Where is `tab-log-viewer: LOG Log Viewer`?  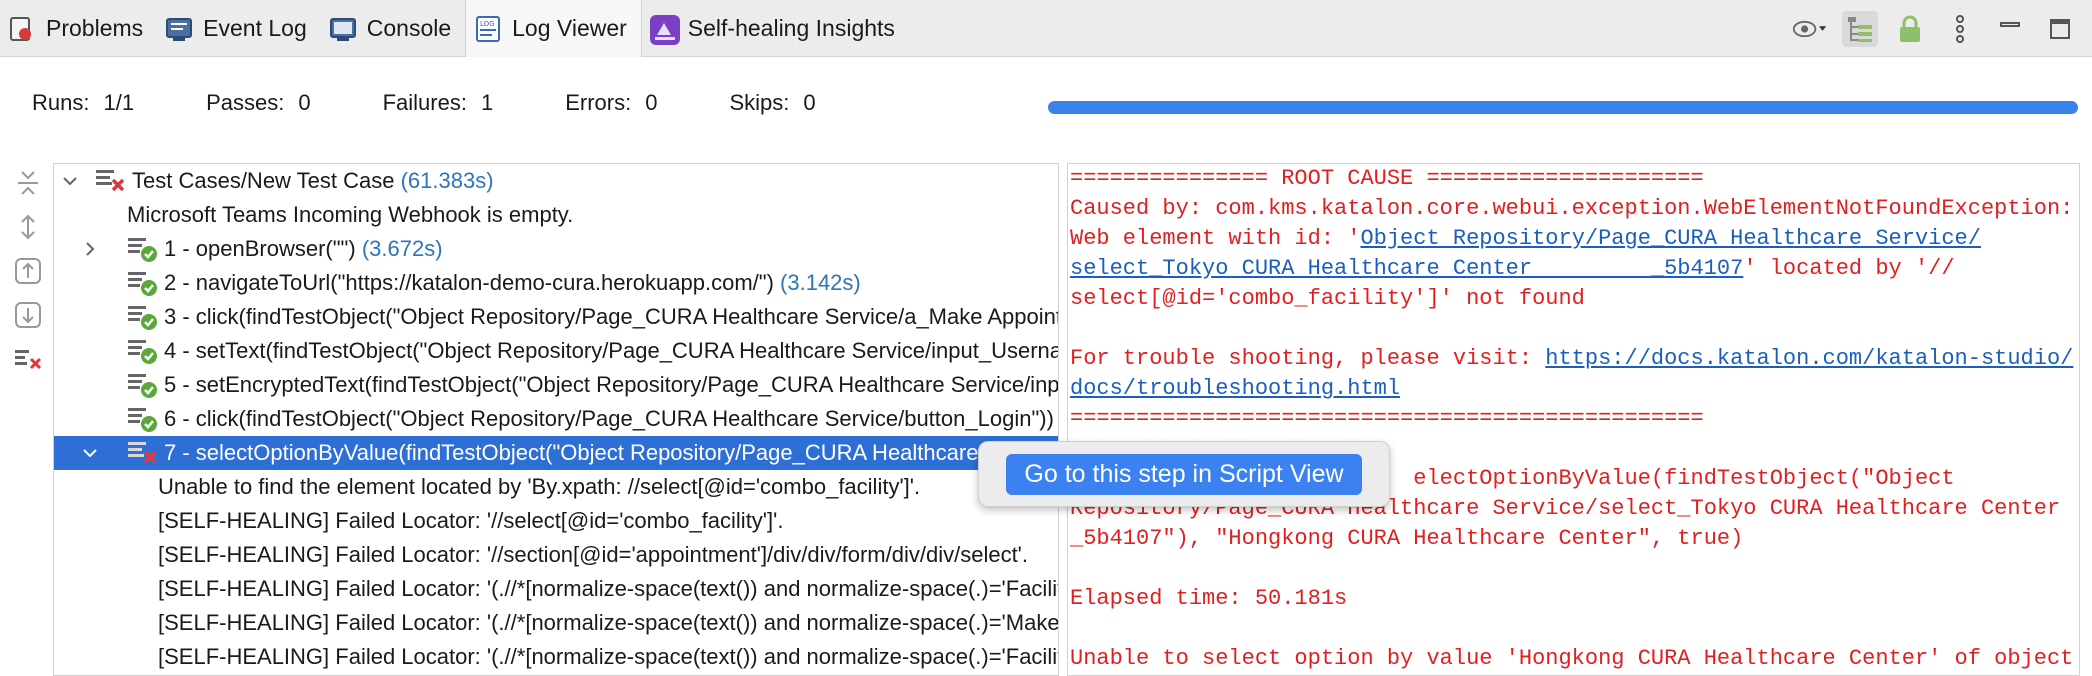 tab-log-viewer: LOG Log Viewer is located at coordinates (553, 28).